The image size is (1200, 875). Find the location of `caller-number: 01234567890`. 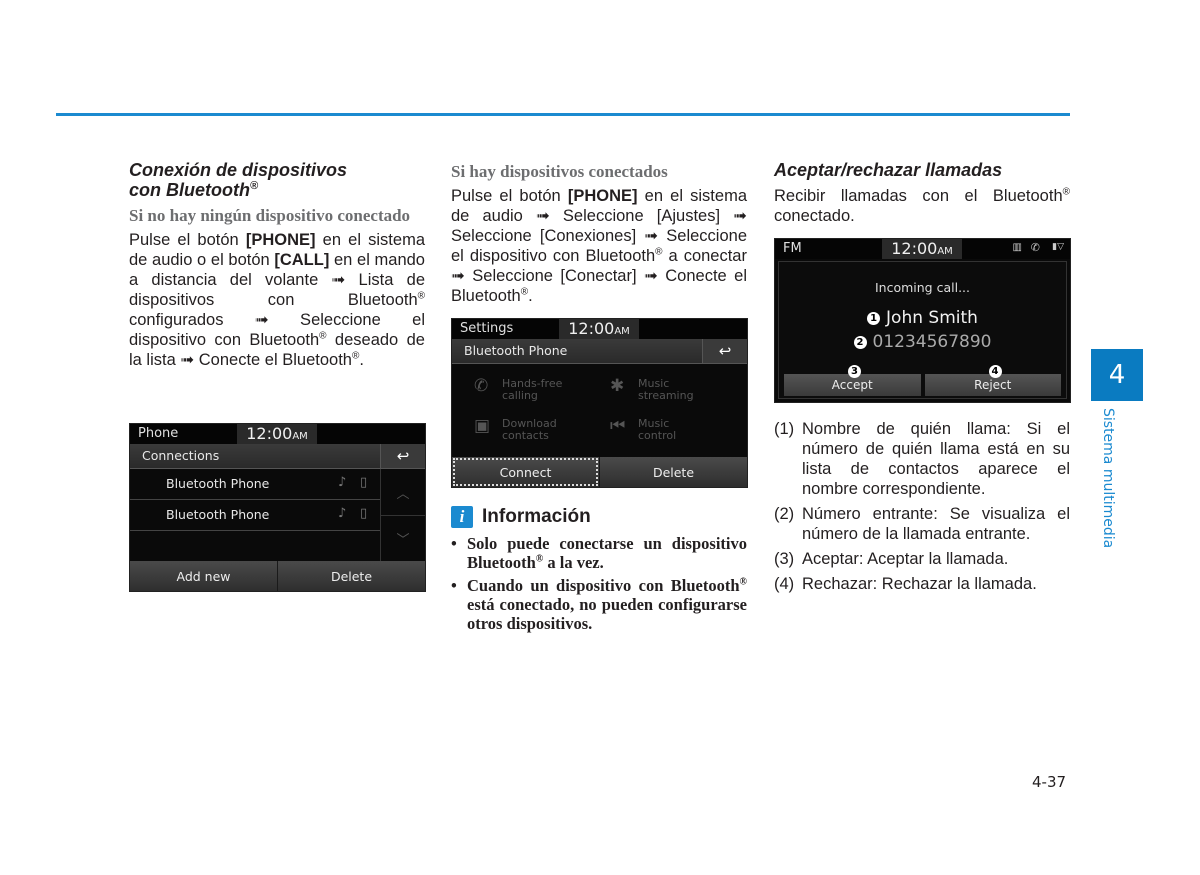

caller-number: 01234567890 is located at coordinates (932, 342).